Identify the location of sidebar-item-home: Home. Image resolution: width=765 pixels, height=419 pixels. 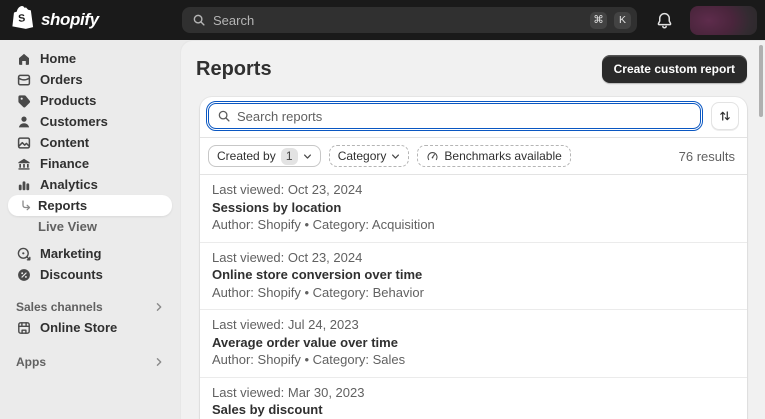
(90, 58).